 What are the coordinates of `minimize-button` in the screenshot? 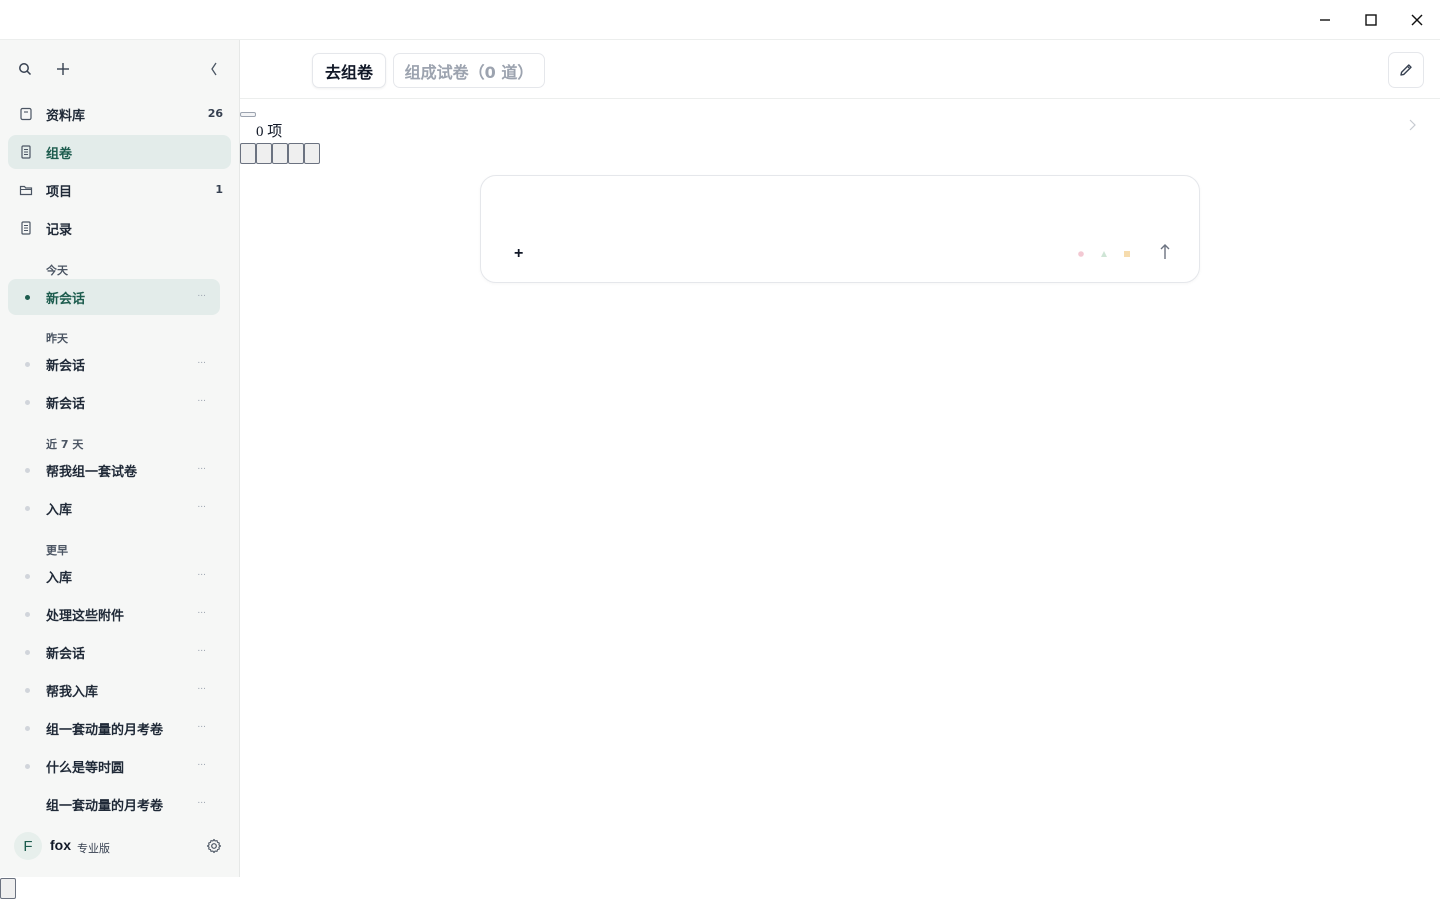 It's located at (1325, 20).